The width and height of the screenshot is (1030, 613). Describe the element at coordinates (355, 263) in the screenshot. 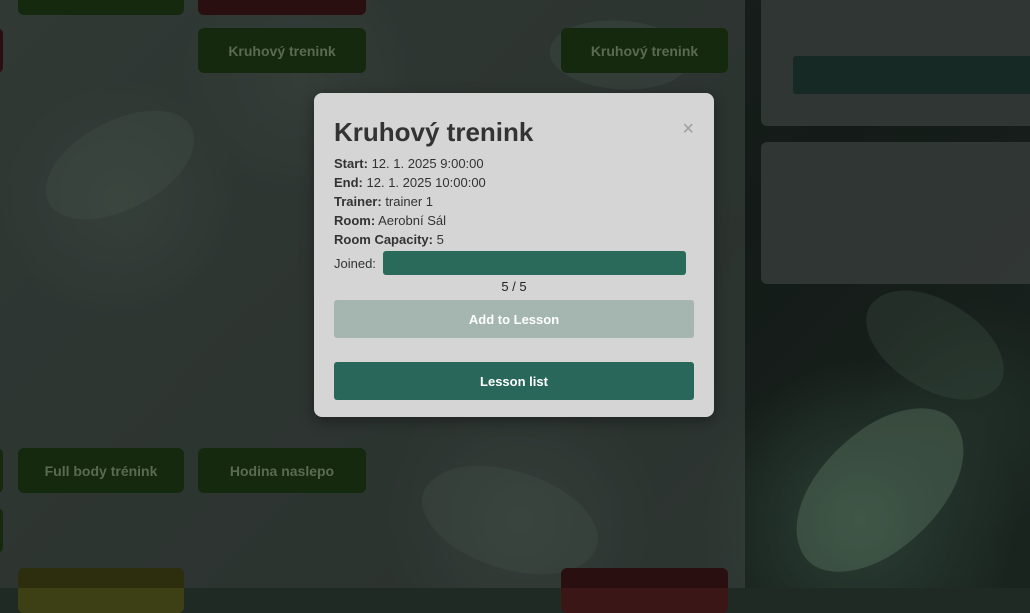

I see `joined-label: Joined:` at that location.